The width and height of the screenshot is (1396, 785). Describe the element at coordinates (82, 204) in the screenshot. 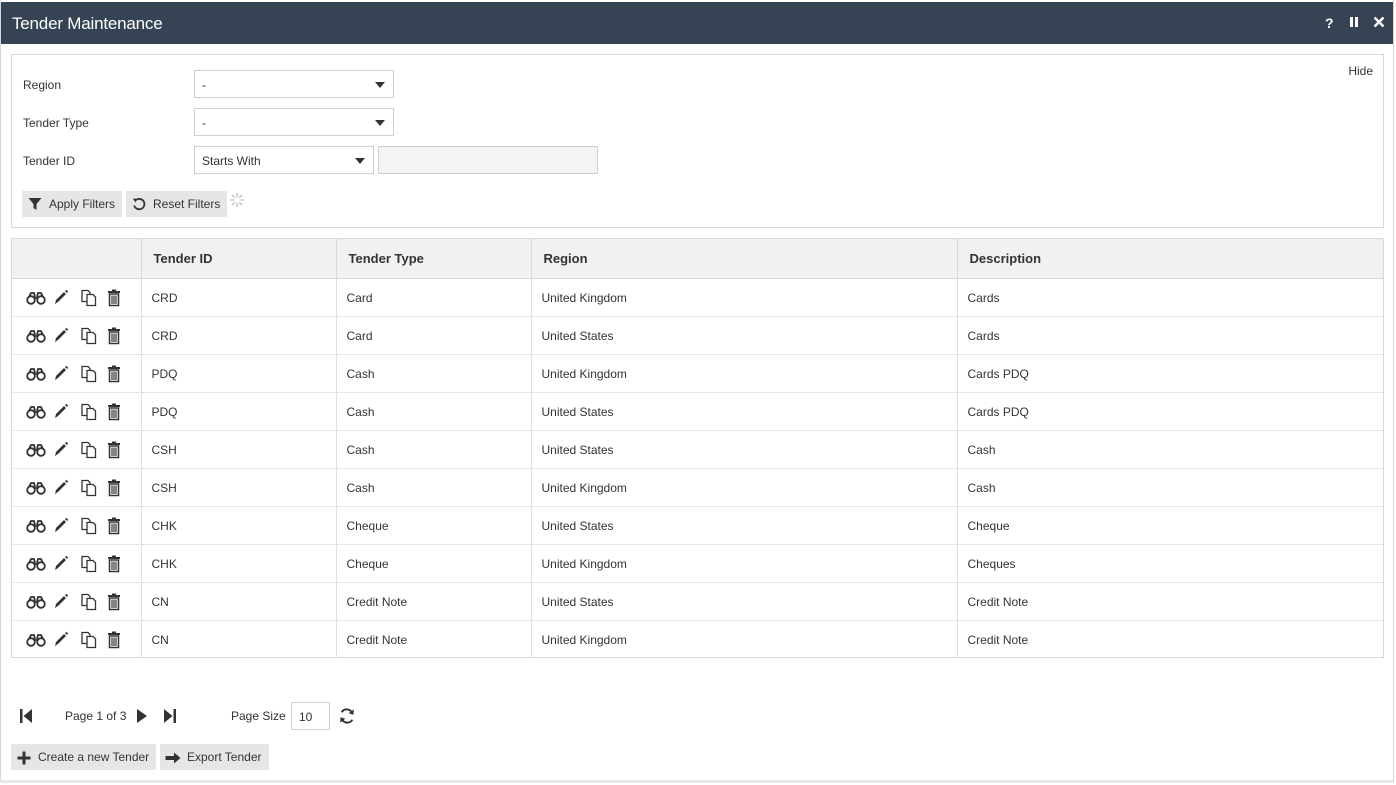

I see `apply-filters-label: Apply Filters` at that location.